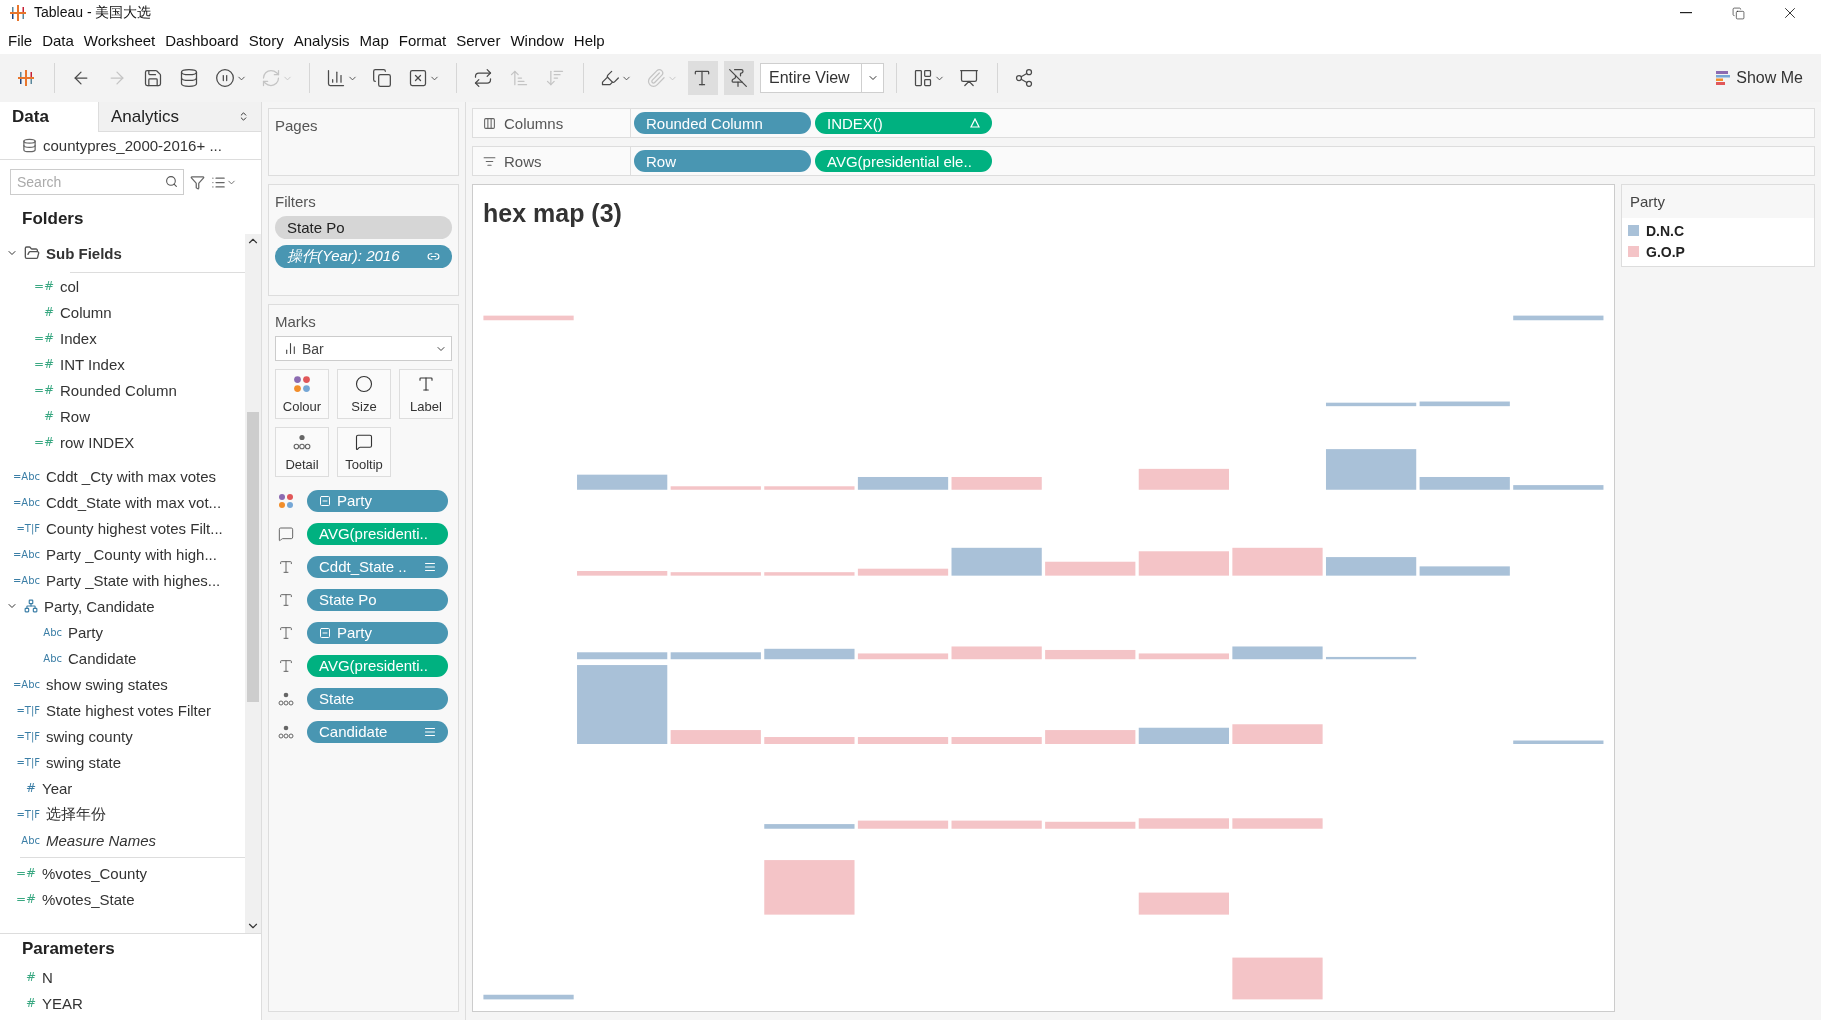 The height and width of the screenshot is (1020, 1821). Describe the element at coordinates (296, 201) in the screenshot. I see `filters-title: Filters` at that location.